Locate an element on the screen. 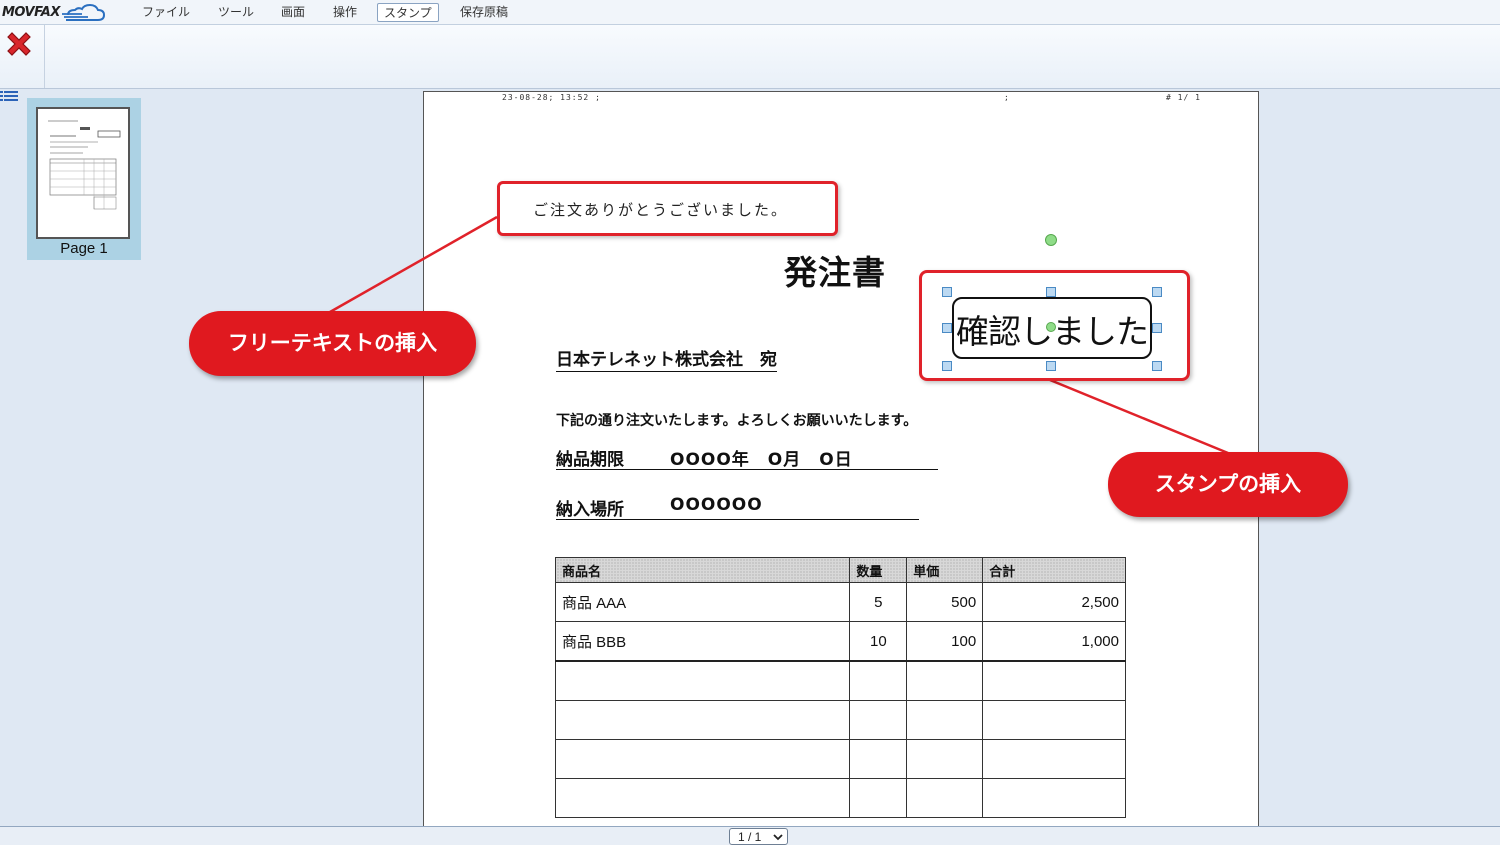 Image resolution: width=1500 pixels, height=845 pixels. fax-header-page: # 1/ 1 is located at coordinates (1183, 97).